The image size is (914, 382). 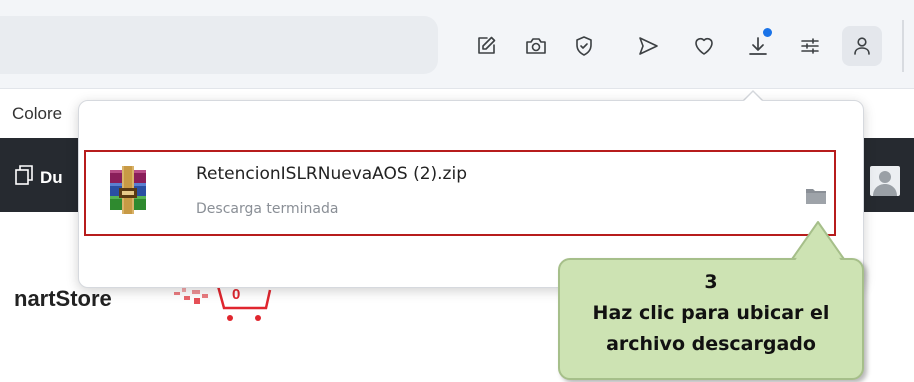 I want to click on callout-line-1: Haz clic para ubicar el, so click(x=711, y=313).